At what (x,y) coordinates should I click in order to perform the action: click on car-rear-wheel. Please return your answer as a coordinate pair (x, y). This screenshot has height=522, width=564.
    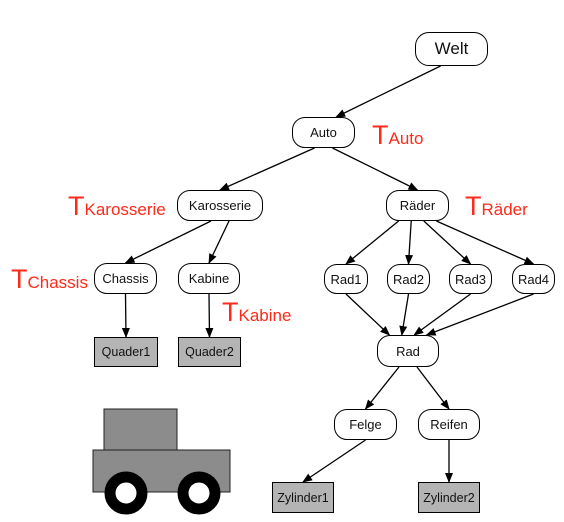
    Looking at the image, I should click on (199, 493).